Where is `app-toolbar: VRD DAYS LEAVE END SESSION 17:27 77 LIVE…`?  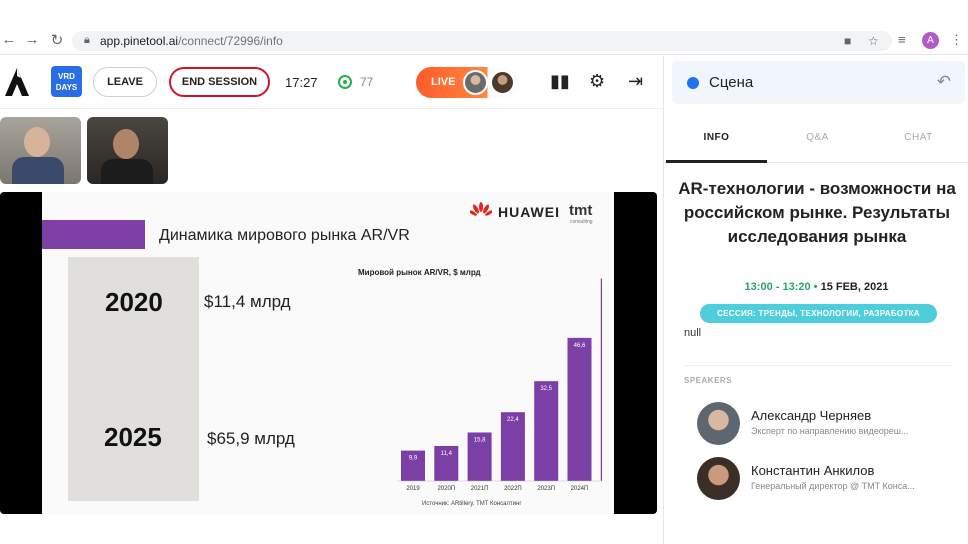
app-toolbar: VRD DAYS LEAVE END SESSION 17:27 77 LIVE… is located at coordinates (331, 82).